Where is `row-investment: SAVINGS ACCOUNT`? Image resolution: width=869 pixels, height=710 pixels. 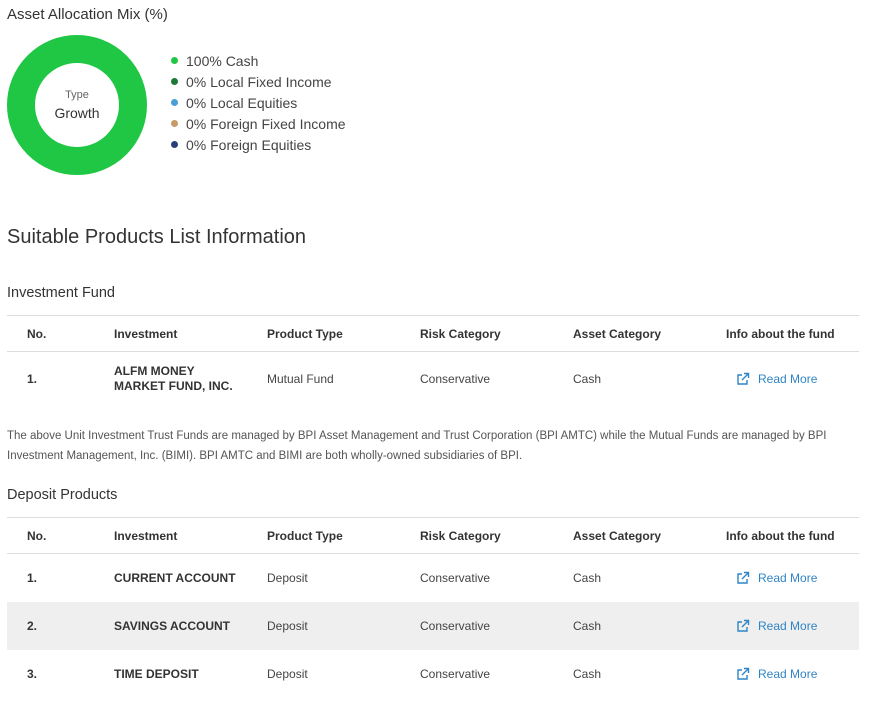
row-investment: SAVINGS ACCOUNT is located at coordinates (172, 626).